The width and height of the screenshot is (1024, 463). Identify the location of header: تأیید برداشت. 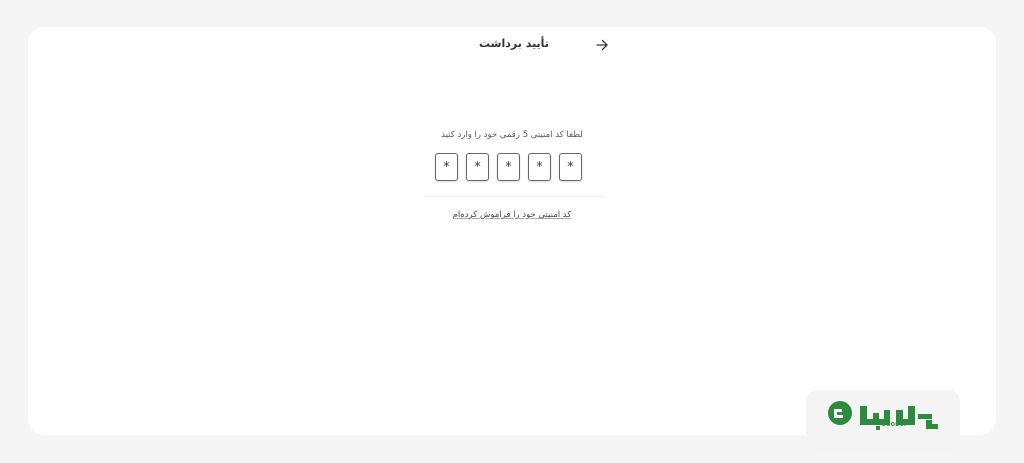
(512, 45).